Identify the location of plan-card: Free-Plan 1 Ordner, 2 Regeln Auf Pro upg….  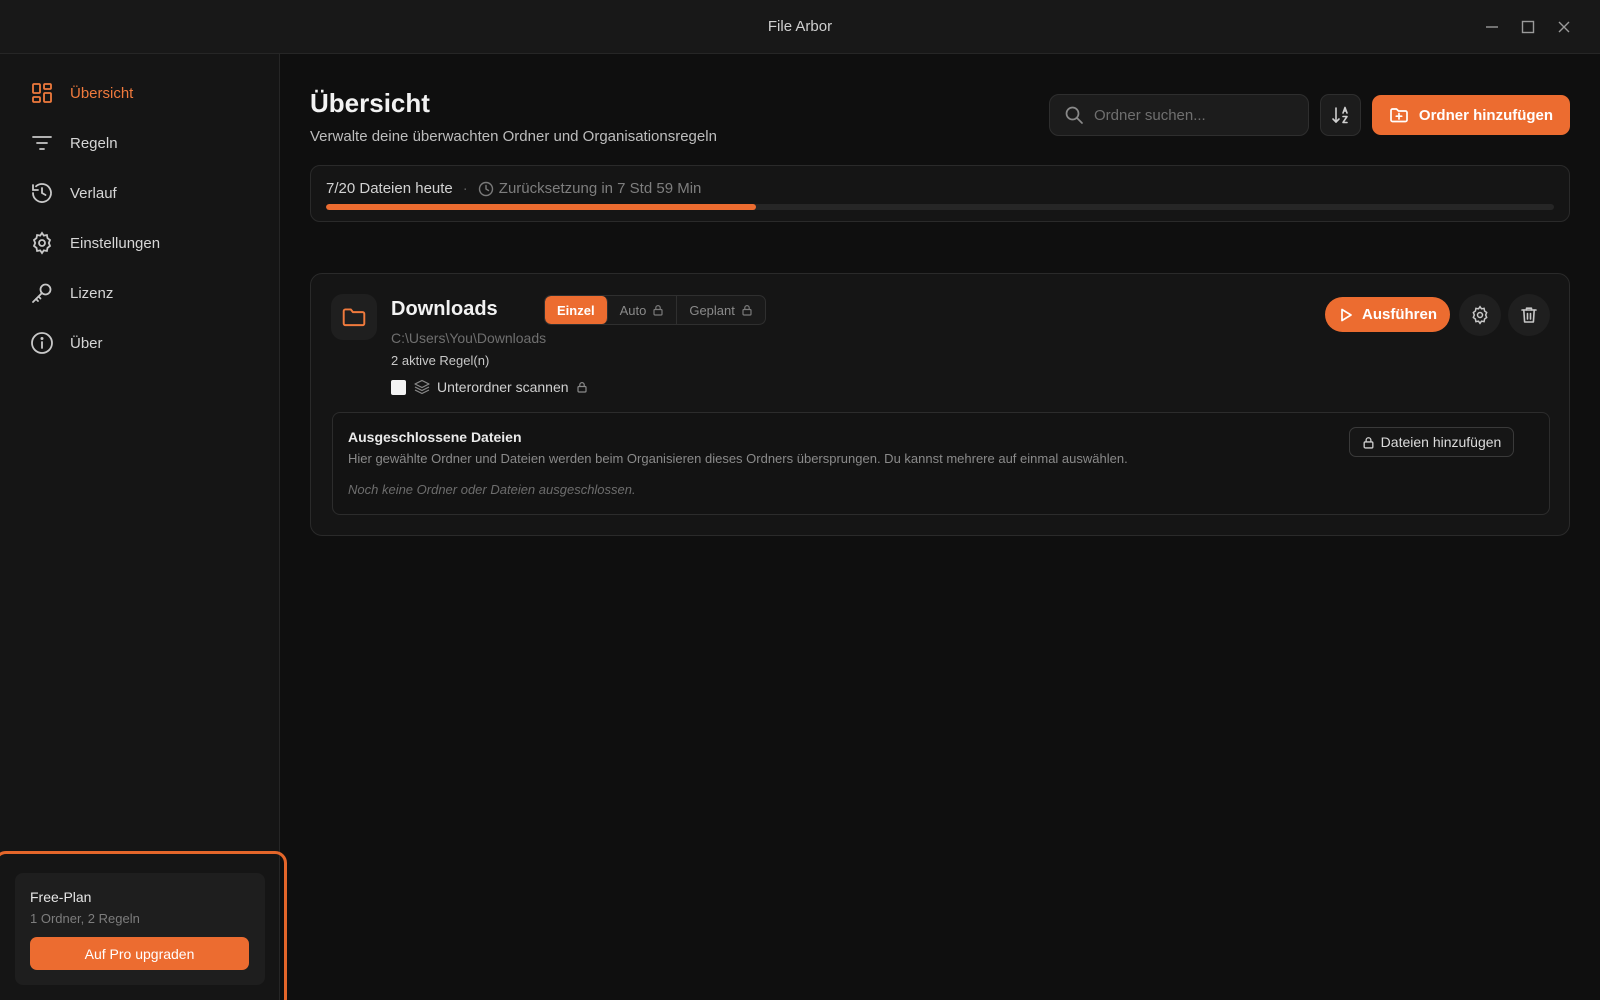
(140, 929).